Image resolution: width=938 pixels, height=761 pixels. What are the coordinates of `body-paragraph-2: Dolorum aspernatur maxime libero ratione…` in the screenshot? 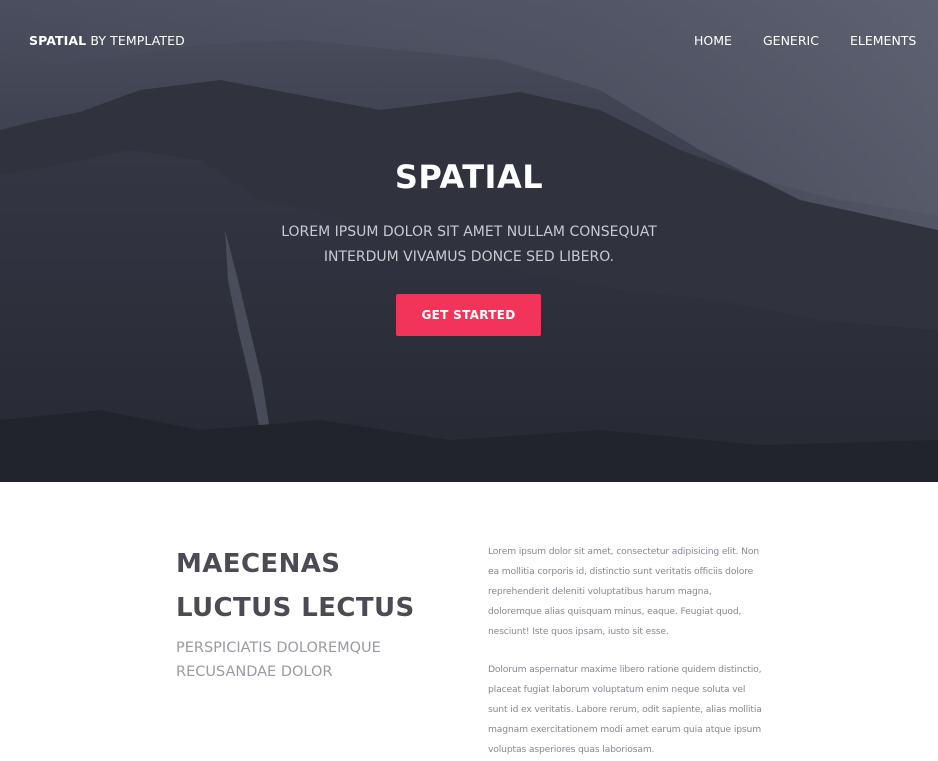 It's located at (625, 709).